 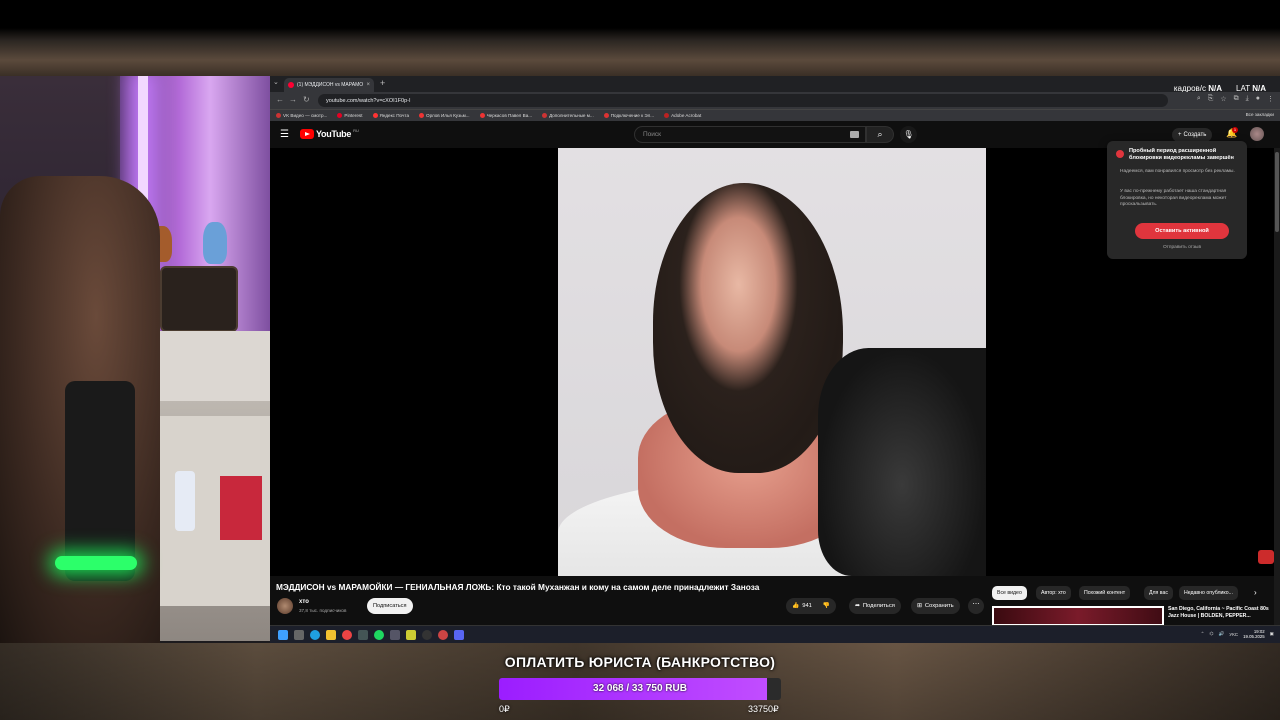 What do you see at coordinates (347, 635) in the screenshot?
I see `chrome-icon` at bounding box center [347, 635].